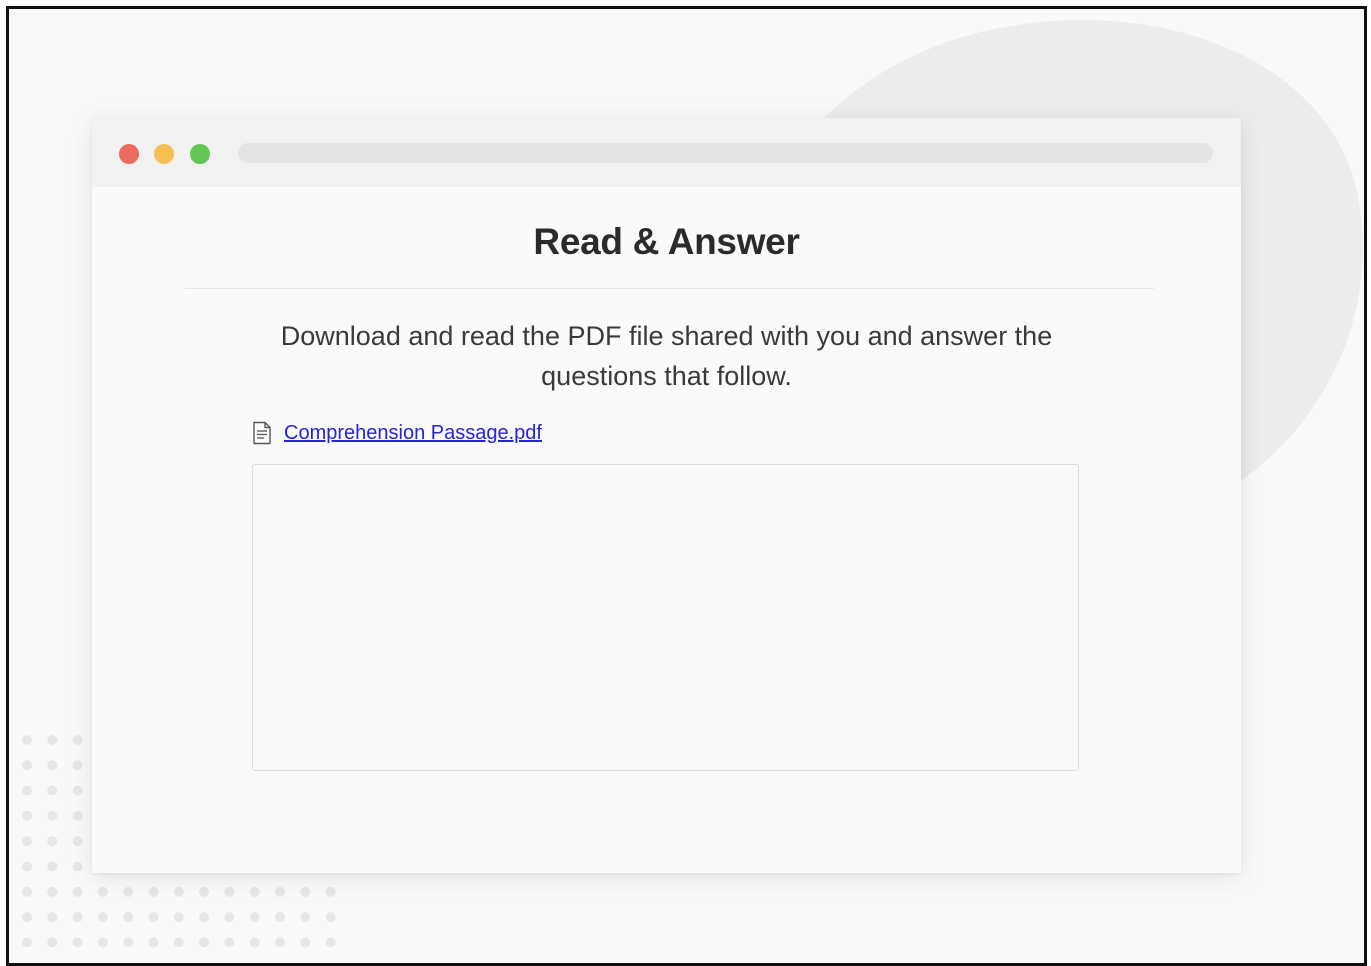 The width and height of the screenshot is (1371, 966). Describe the element at coordinates (129, 154) in the screenshot. I see `close-window-button` at that location.